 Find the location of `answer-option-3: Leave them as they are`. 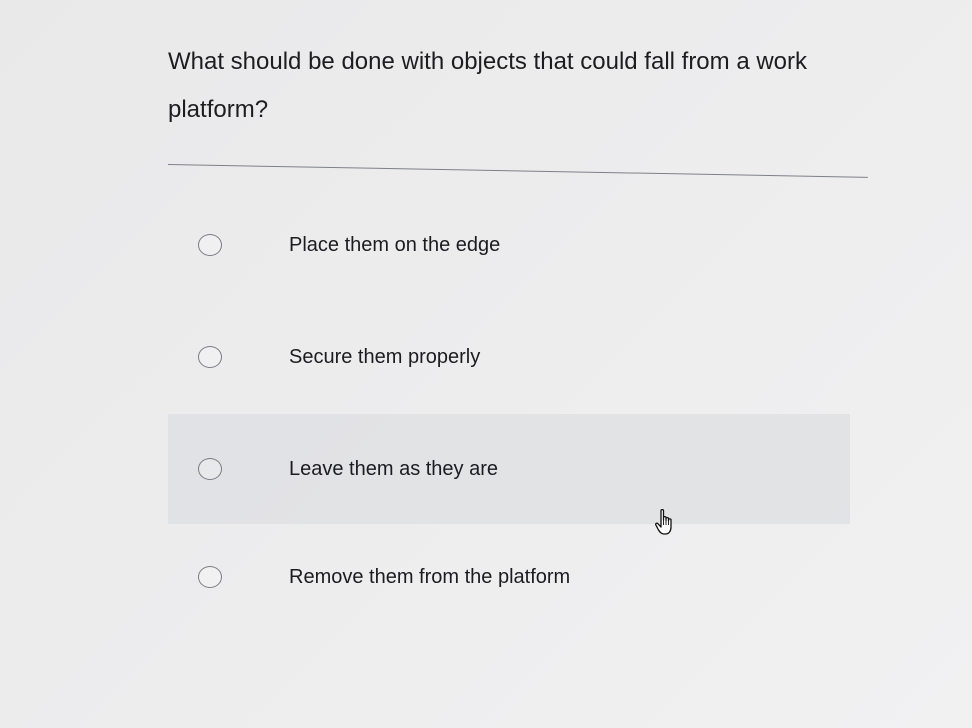

answer-option-3: Leave them as they are is located at coordinates (509, 469).